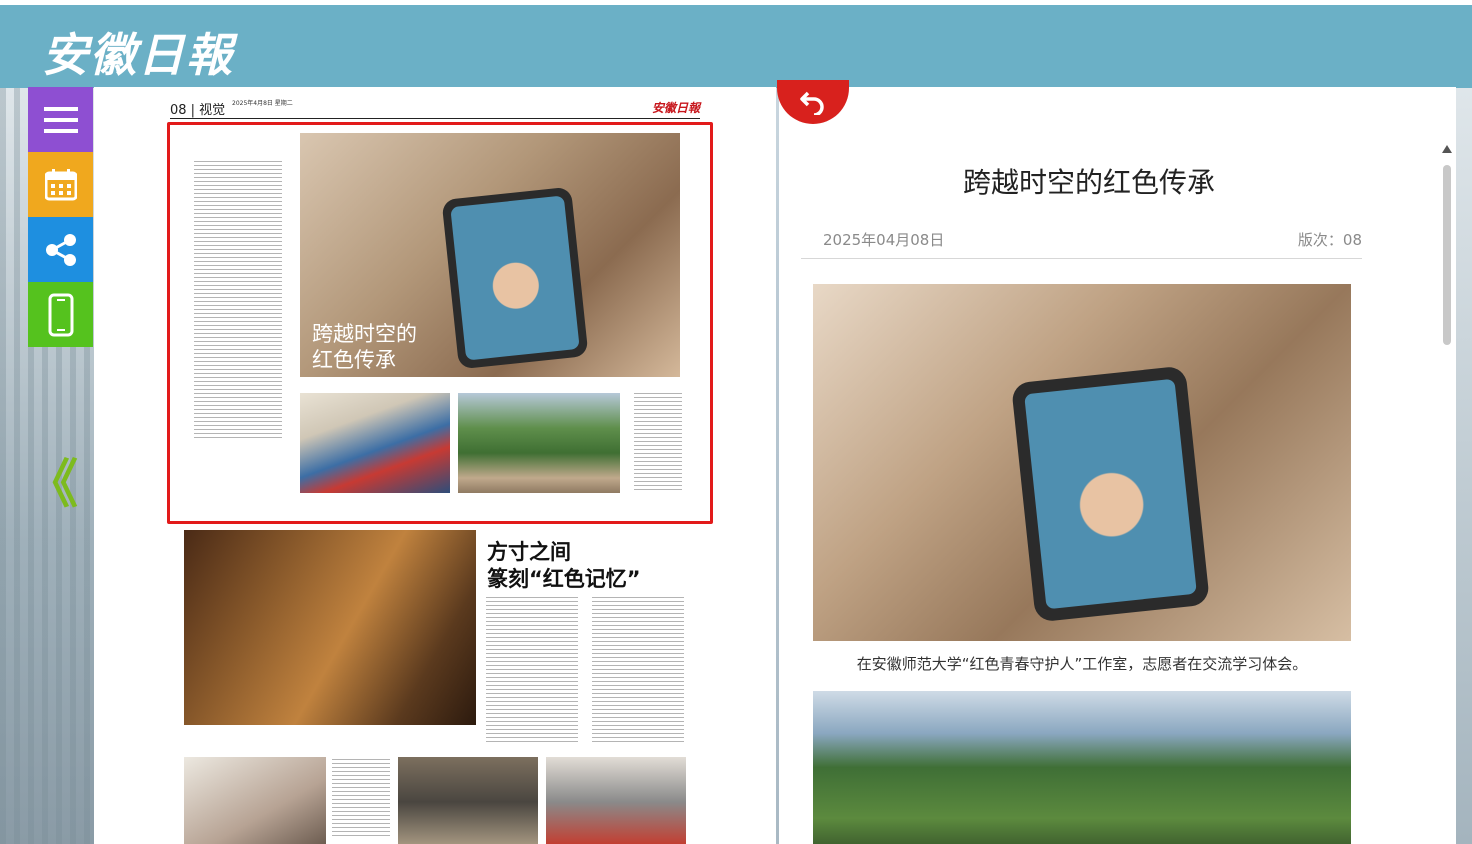 This screenshot has height=844, width=1472. I want to click on newspaper-page-header: 08 | 视觉 2025年4月8日 星期二 安徽日報, so click(435, 108).